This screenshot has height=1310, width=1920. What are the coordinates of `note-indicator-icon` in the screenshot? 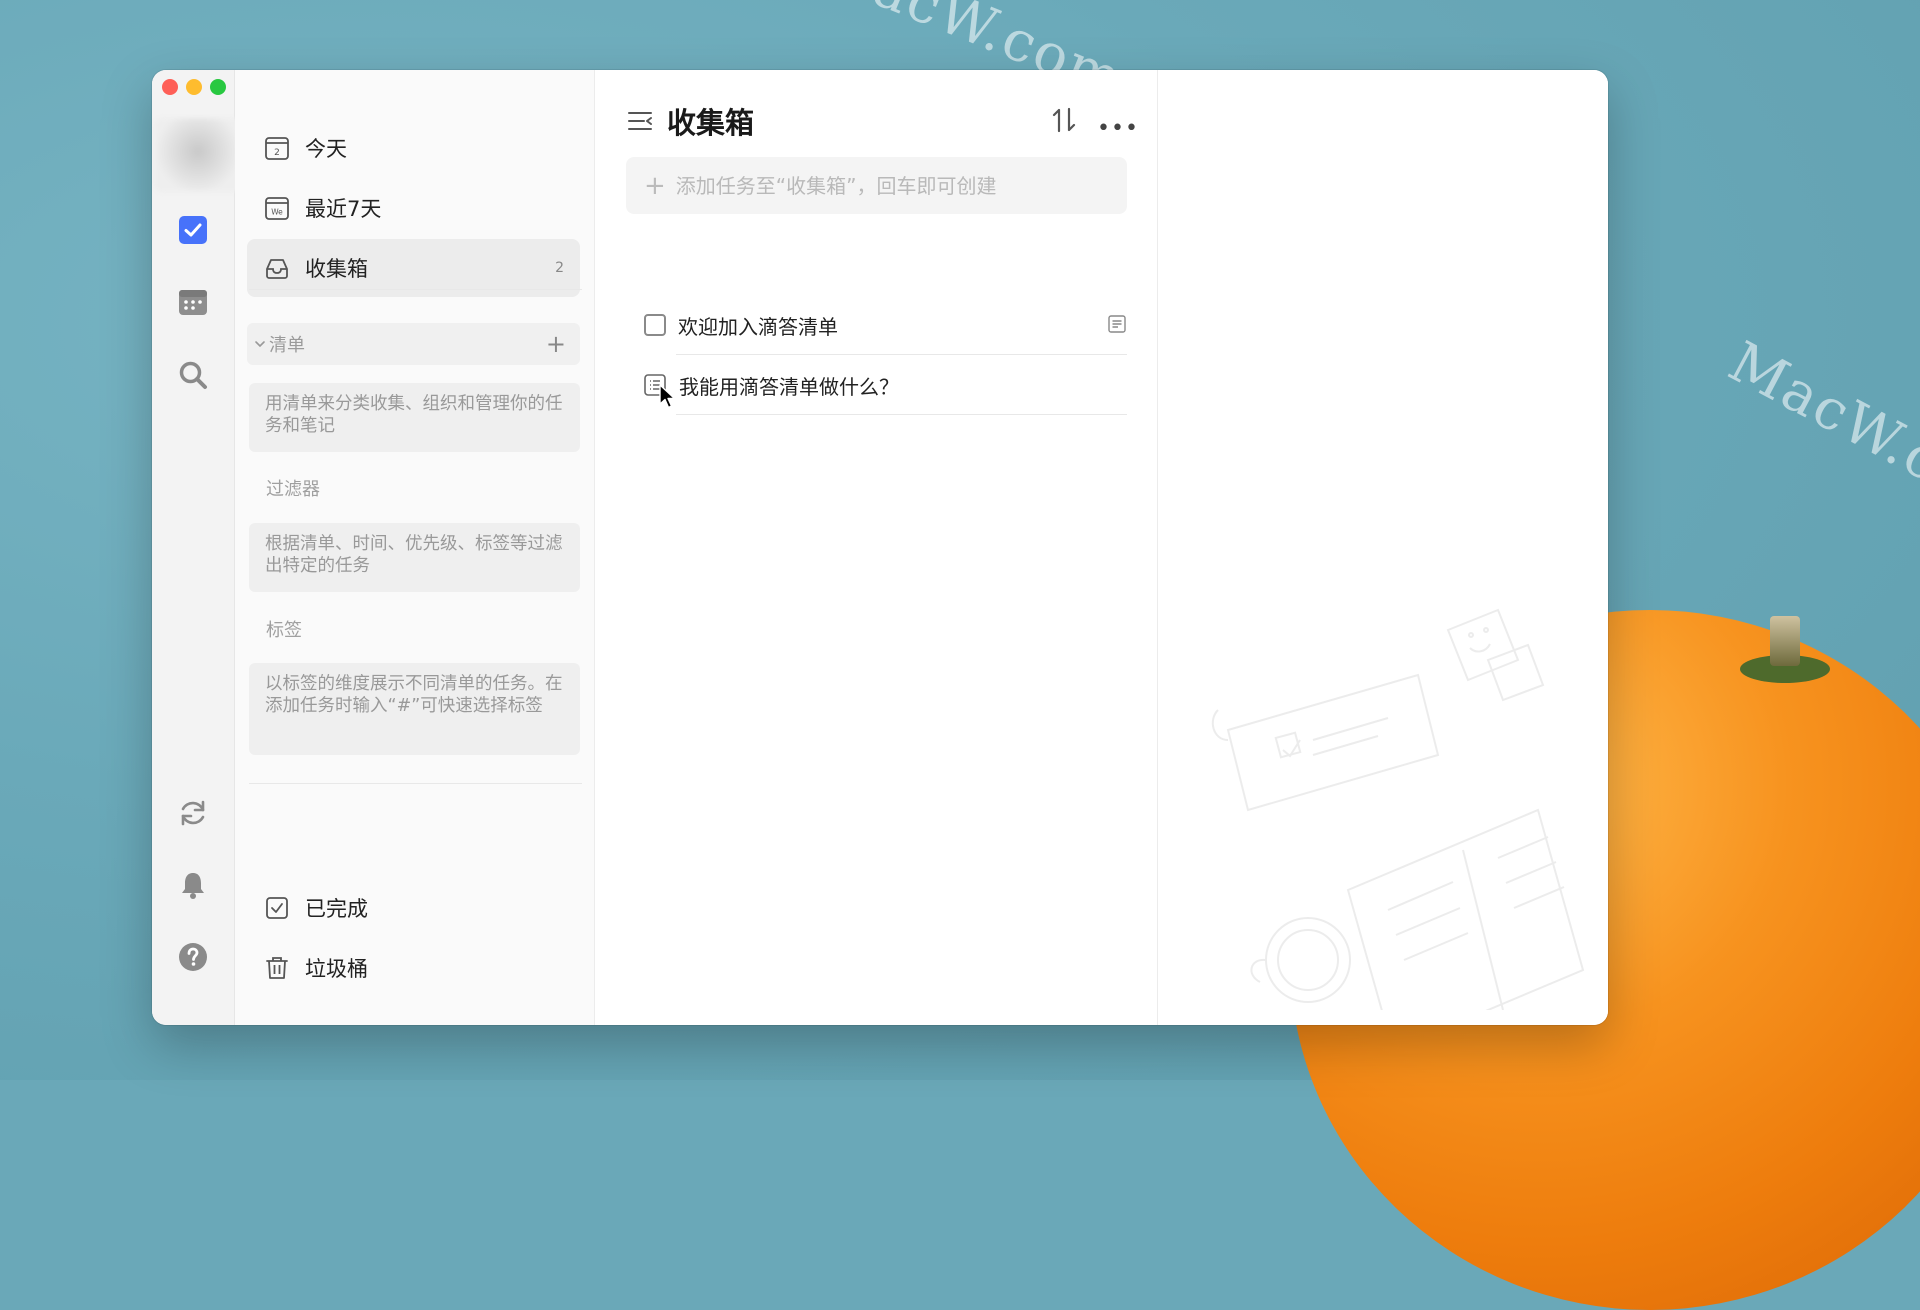 It's located at (1117, 324).